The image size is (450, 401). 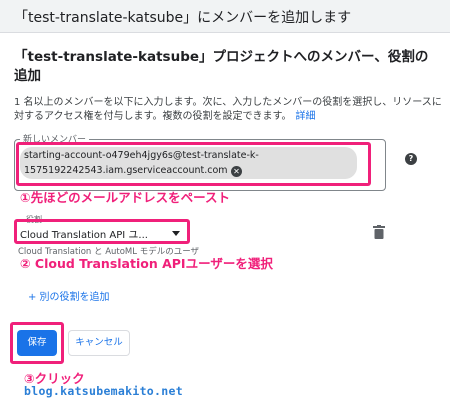 What do you see at coordinates (306, 116) in the screenshot?
I see `details-link: 詳細` at bounding box center [306, 116].